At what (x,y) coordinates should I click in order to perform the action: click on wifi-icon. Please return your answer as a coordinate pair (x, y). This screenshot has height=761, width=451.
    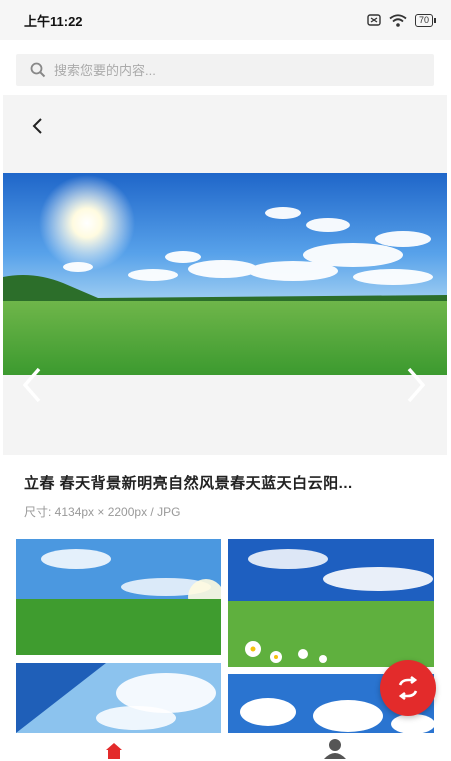
    Looking at the image, I should click on (398, 20).